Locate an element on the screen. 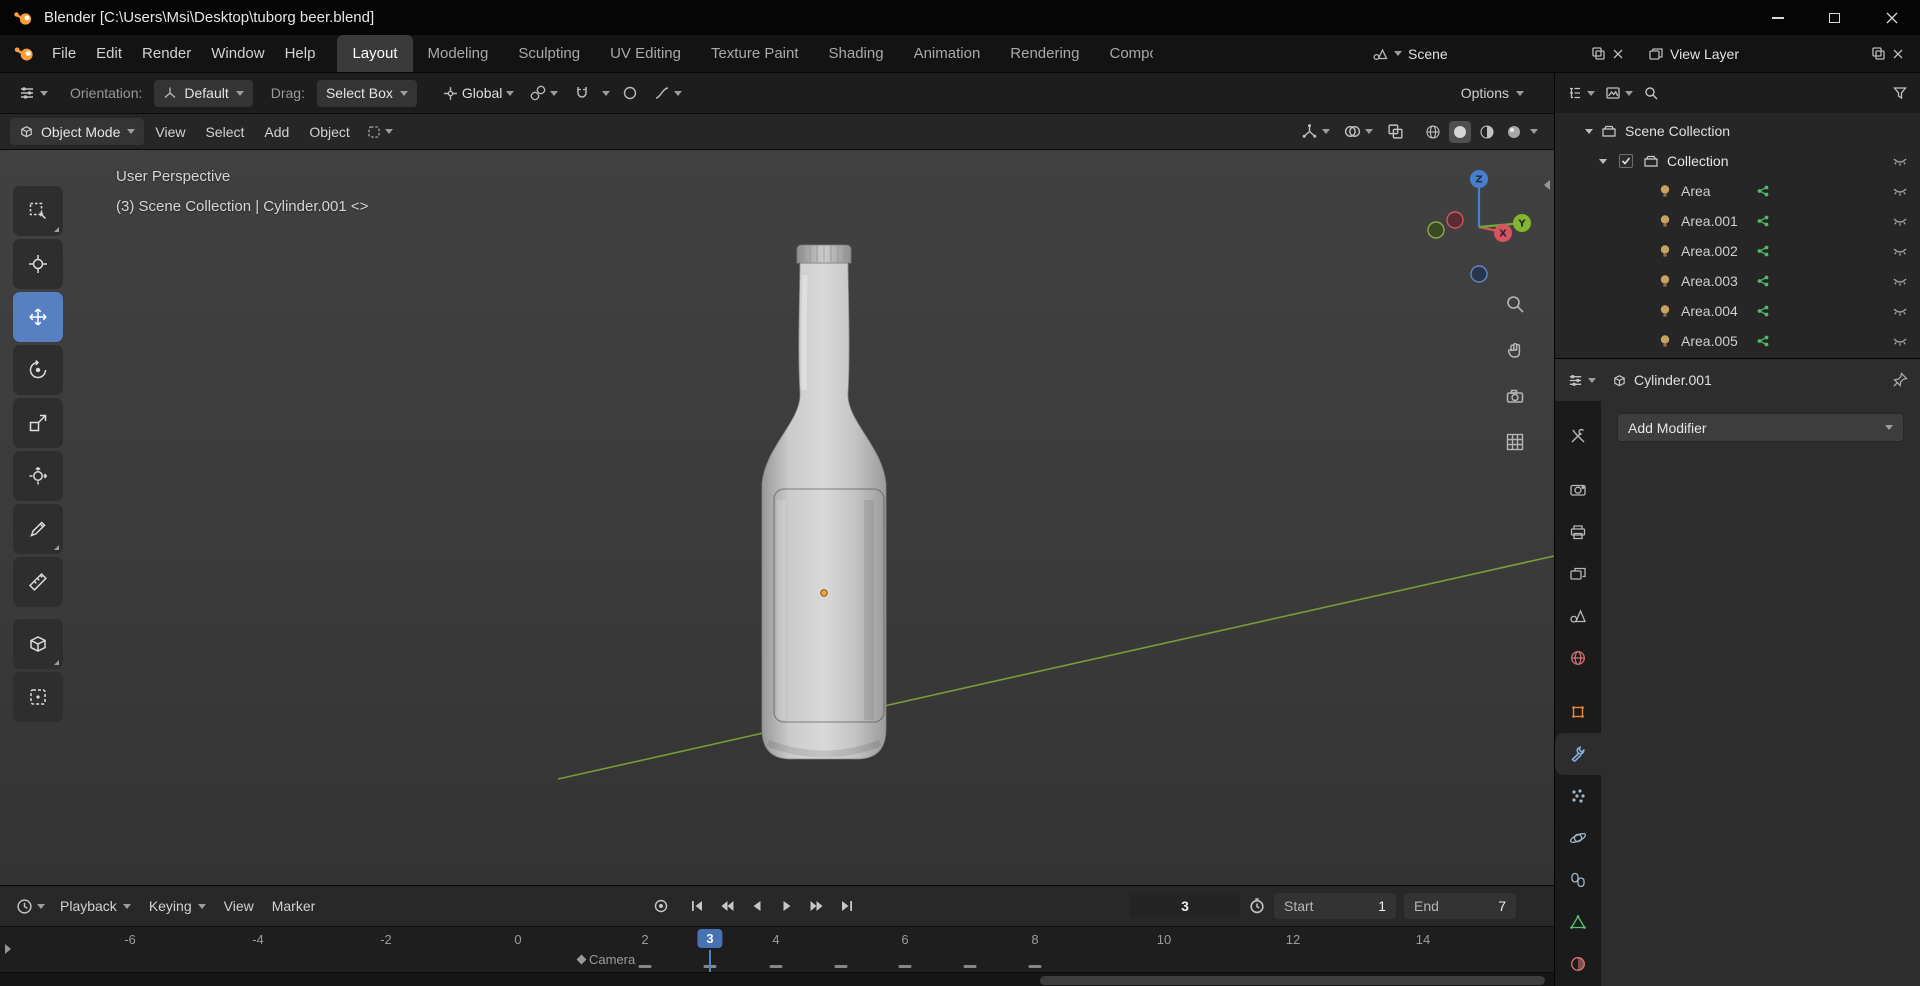 The height and width of the screenshot is (986, 1920). gizmo-neg-x-axis is located at coordinates (1455, 220).